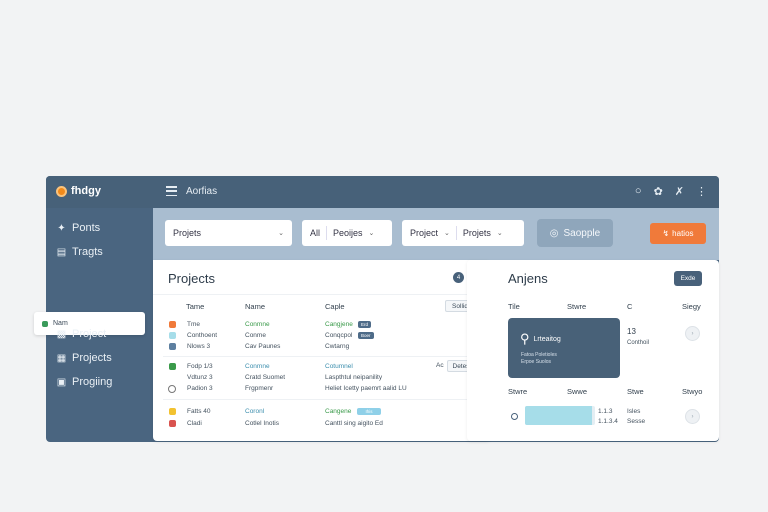  Describe the element at coordinates (337, 346) in the screenshot. I see `table-cell: Cwtarng` at that location.